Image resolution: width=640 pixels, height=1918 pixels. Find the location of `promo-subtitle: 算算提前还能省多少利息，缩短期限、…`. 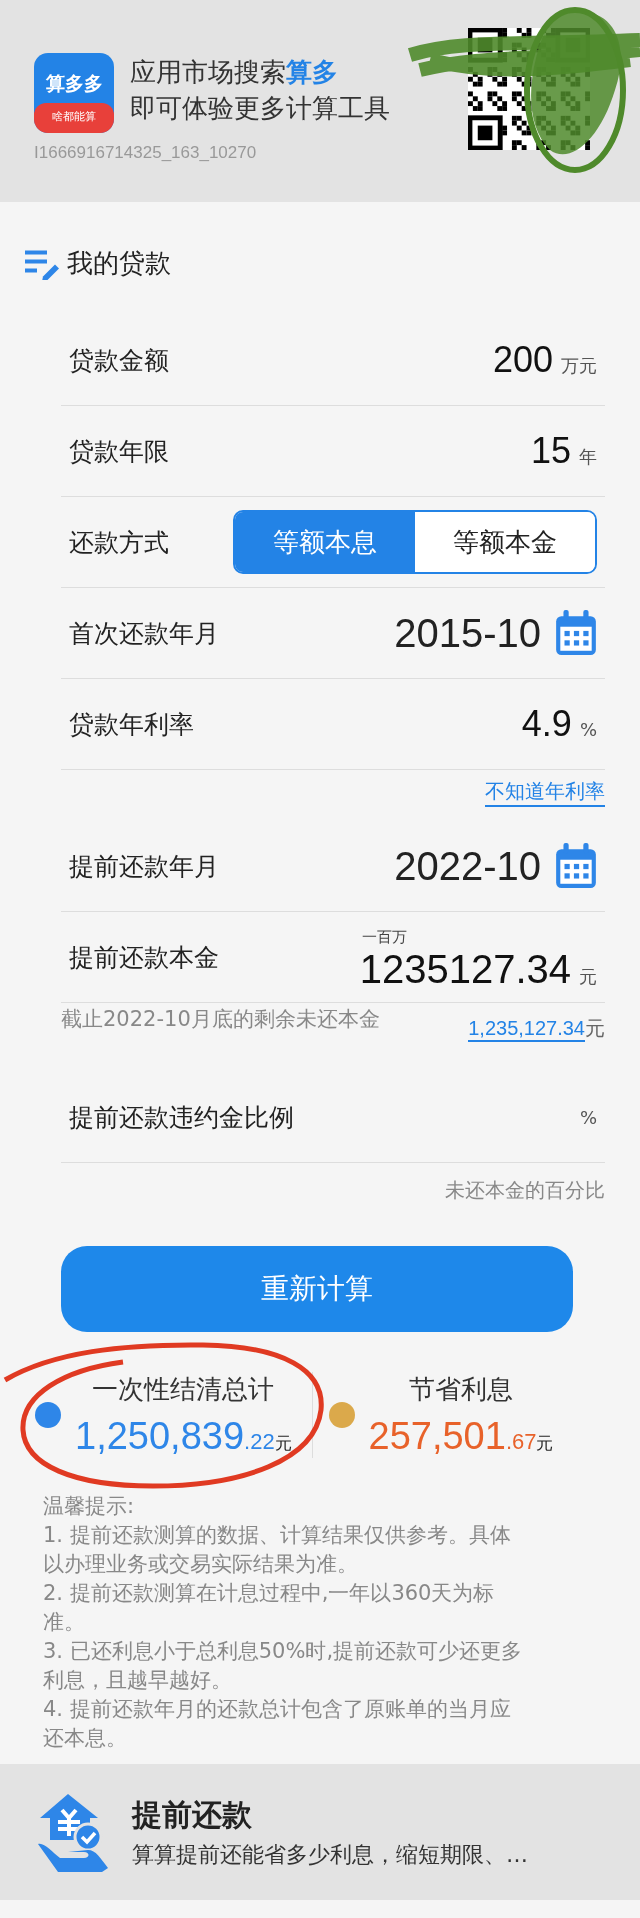

promo-subtitle: 算算提前还能省多少利息，缩短期限、… is located at coordinates (330, 1854).